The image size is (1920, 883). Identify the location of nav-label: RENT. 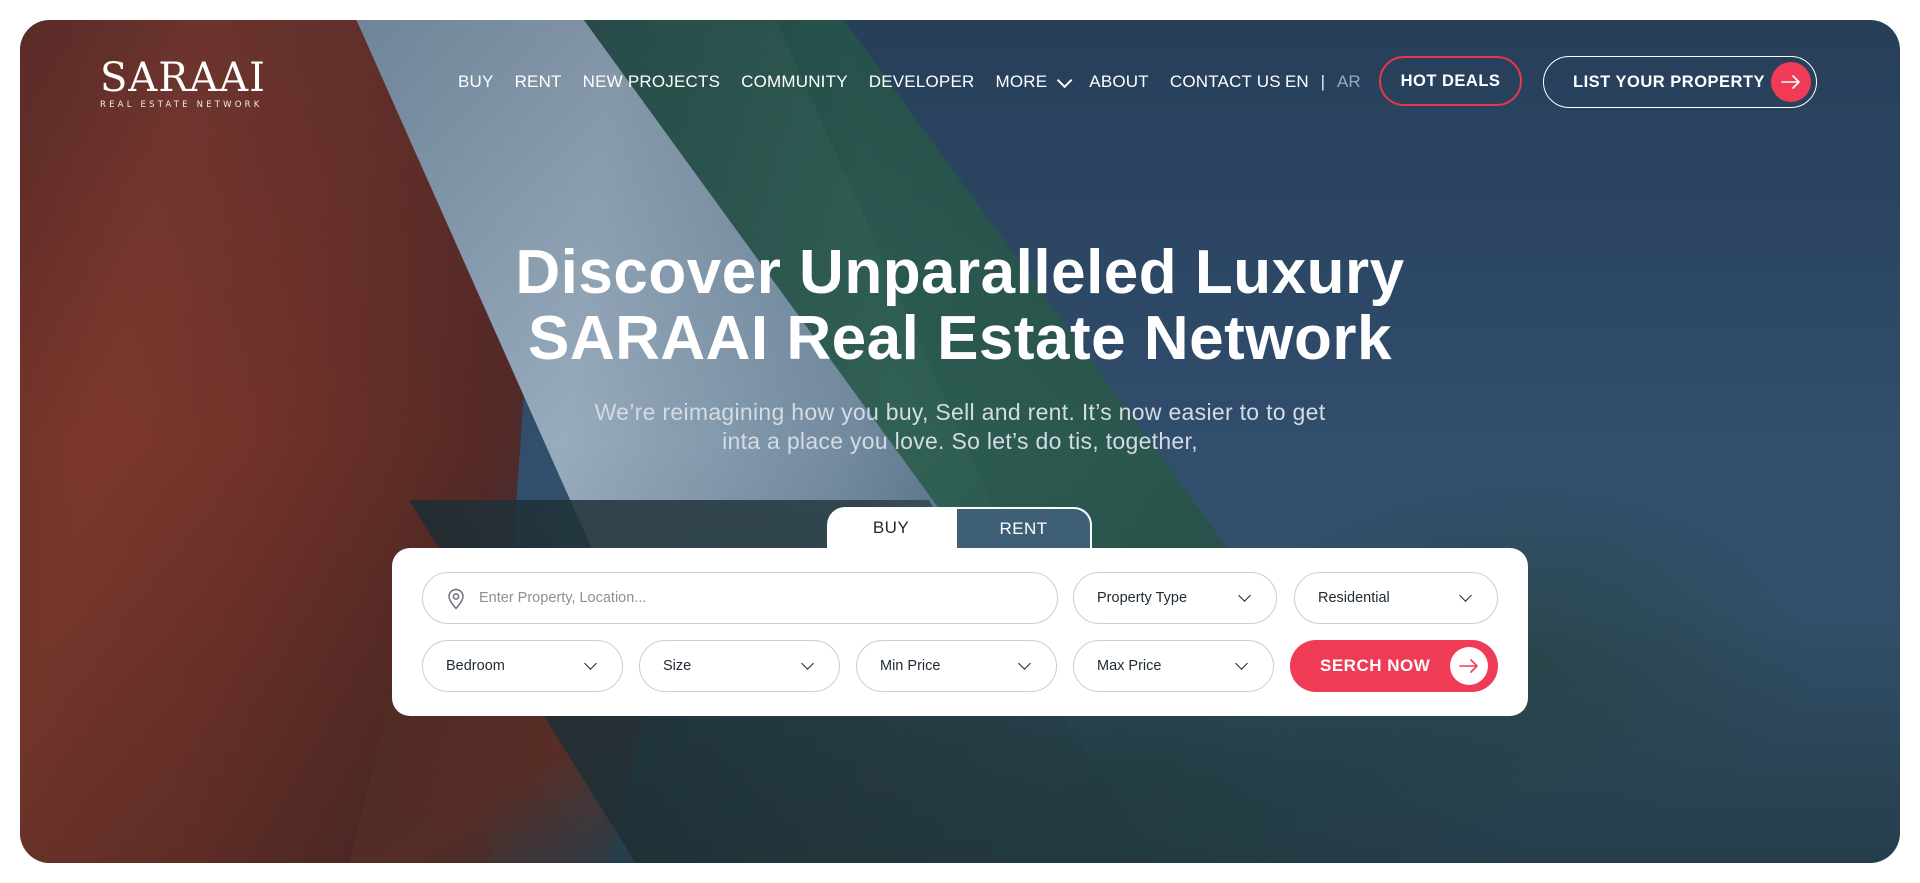
(538, 81).